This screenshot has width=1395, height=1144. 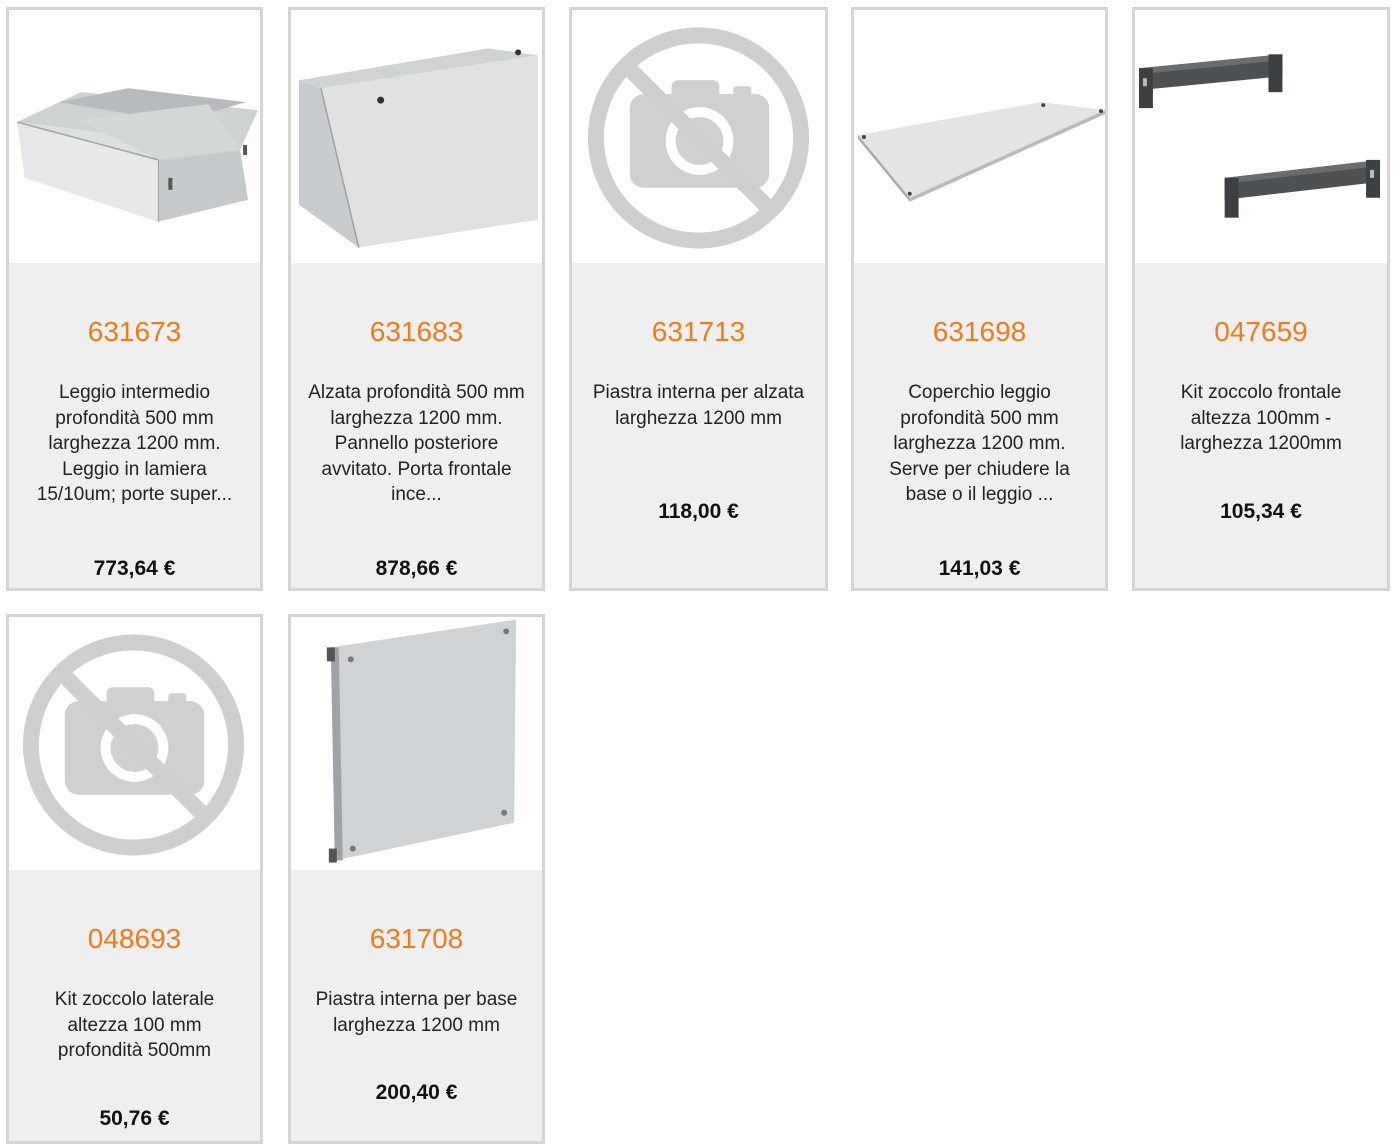 I want to click on product-price: 200,40 €, so click(x=416, y=1092).